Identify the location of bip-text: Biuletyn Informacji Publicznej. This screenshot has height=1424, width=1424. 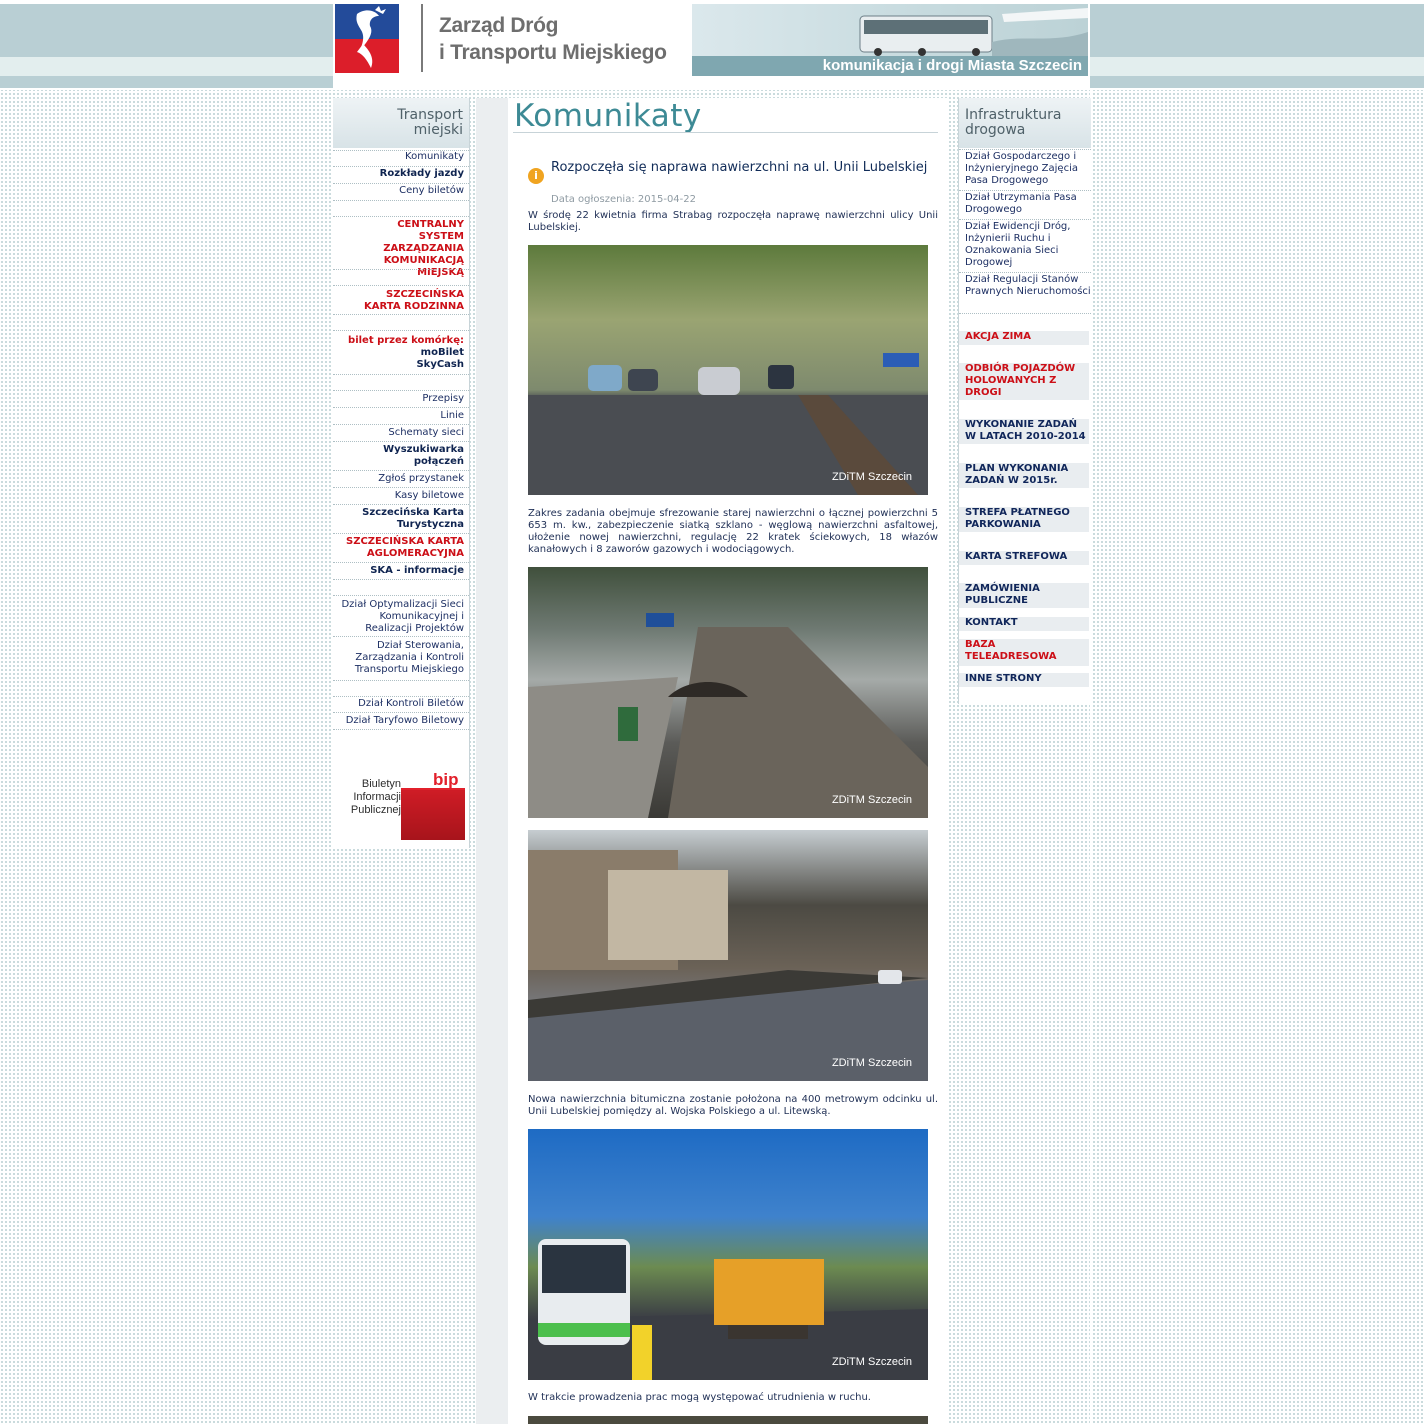
(375, 797).